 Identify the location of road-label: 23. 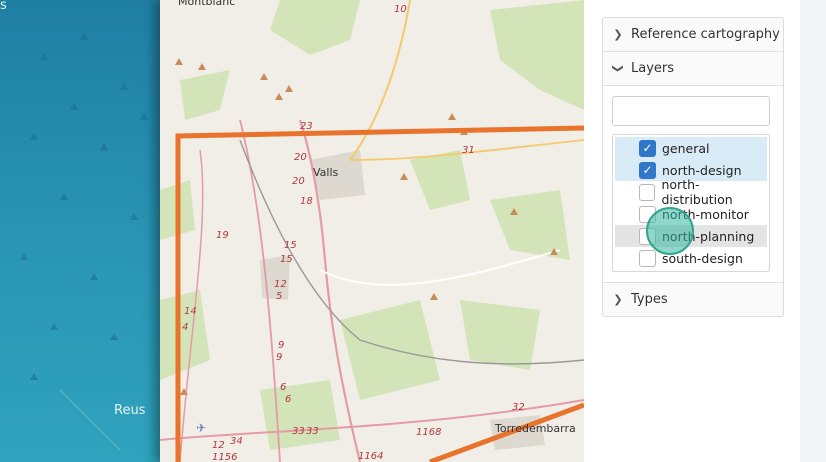
(306, 126).